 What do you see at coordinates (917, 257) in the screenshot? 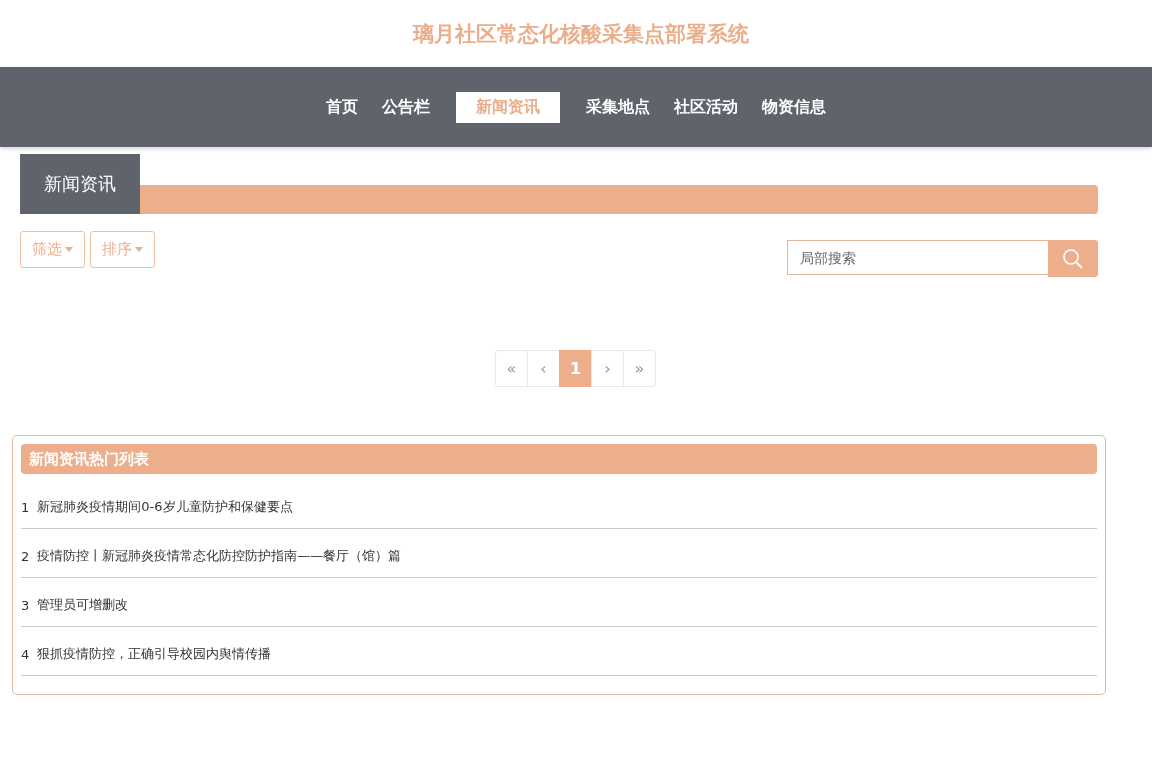
I see `search-field: 局部搜索` at bounding box center [917, 257].